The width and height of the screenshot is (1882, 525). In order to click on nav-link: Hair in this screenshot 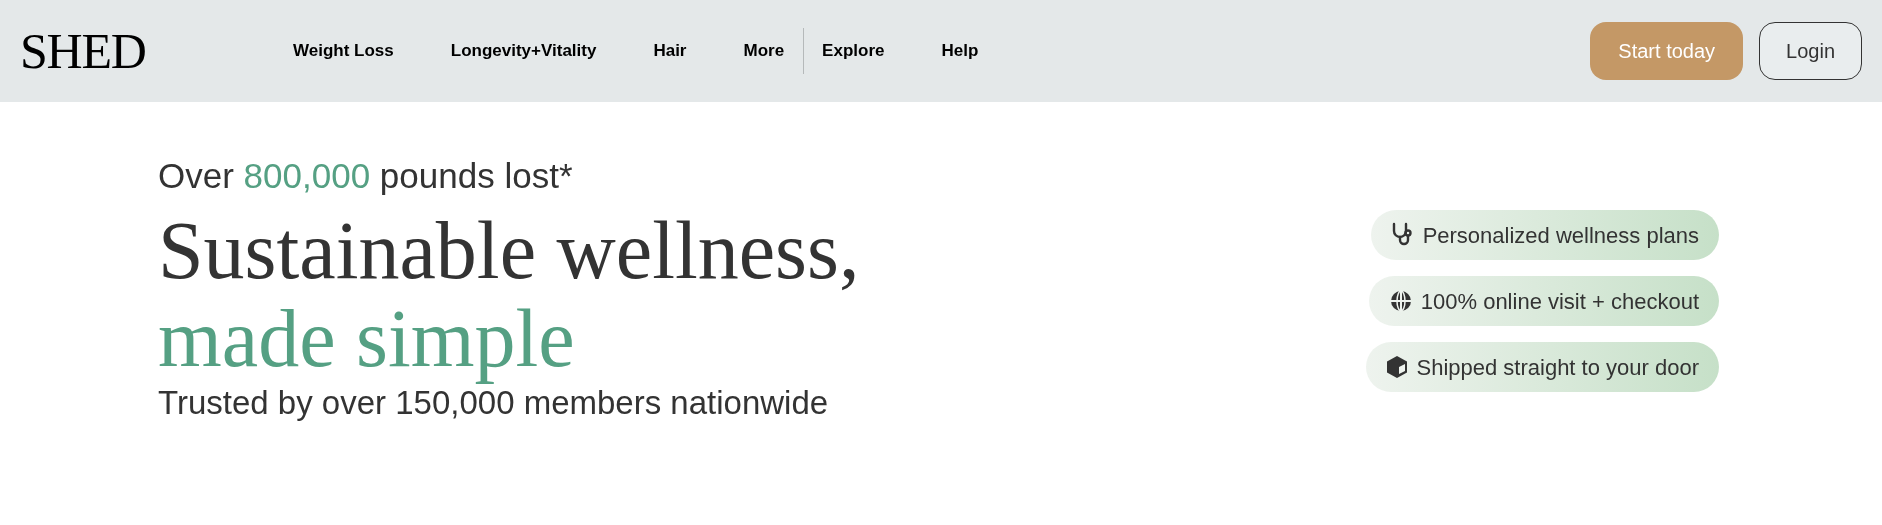, I will do `click(670, 51)`.